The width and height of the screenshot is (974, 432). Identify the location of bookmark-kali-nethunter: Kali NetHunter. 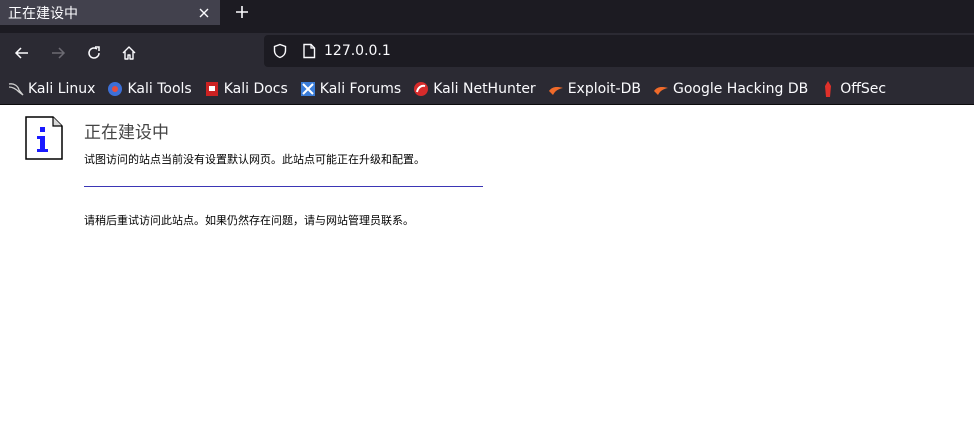
(474, 89).